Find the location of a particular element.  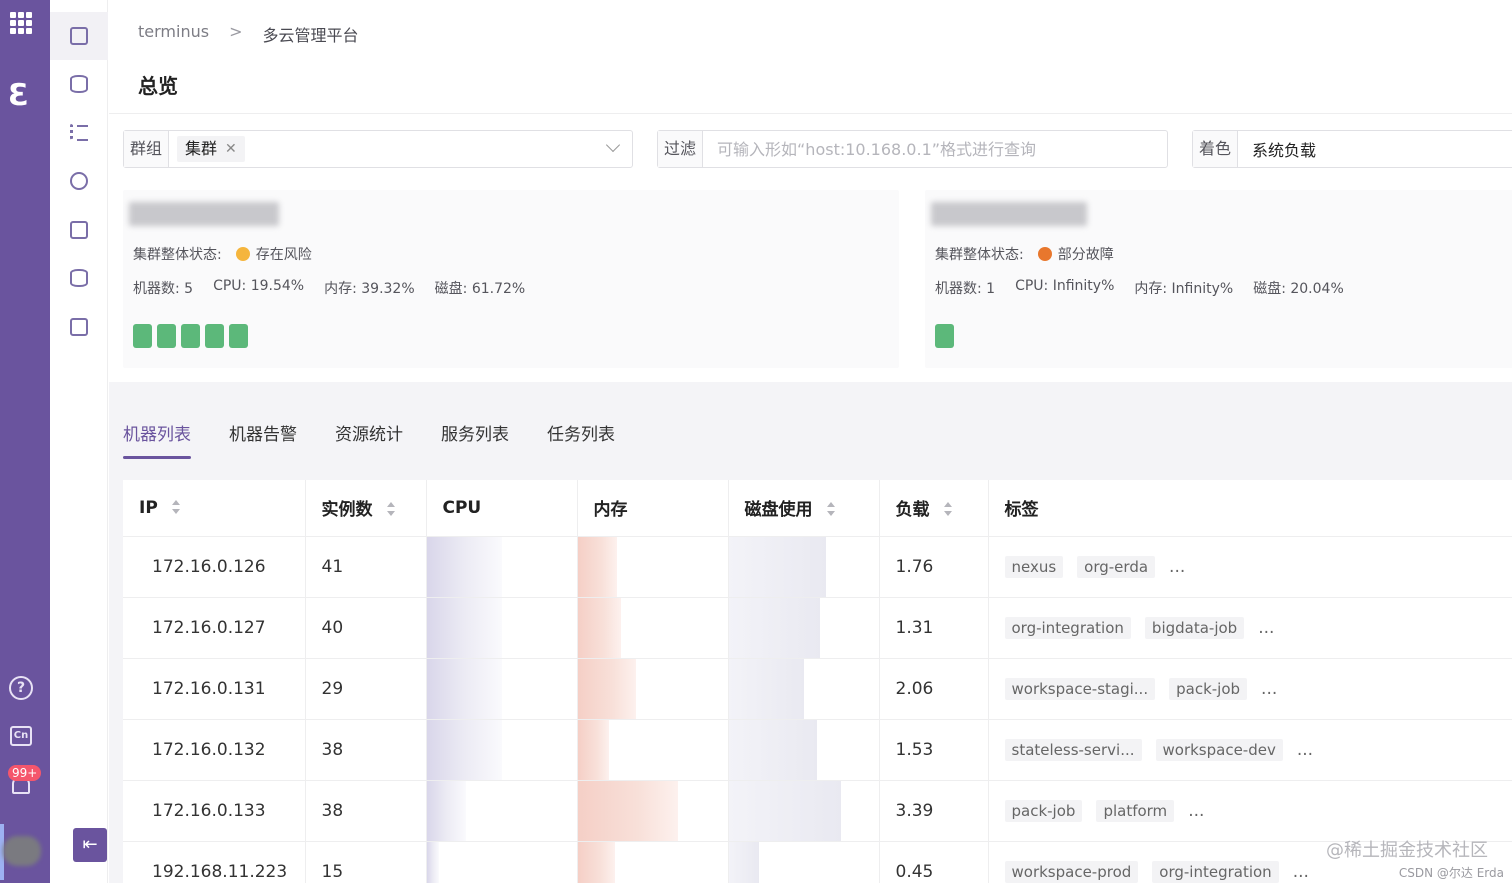

tab-machine-alarm: 机器告警 is located at coordinates (263, 439).